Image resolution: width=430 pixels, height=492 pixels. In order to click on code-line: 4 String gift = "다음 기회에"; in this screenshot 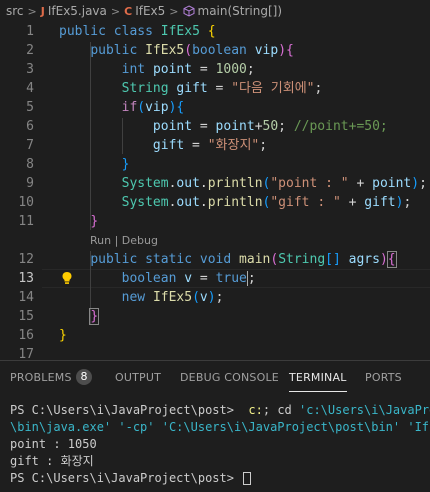, I will do `click(215, 88)`.